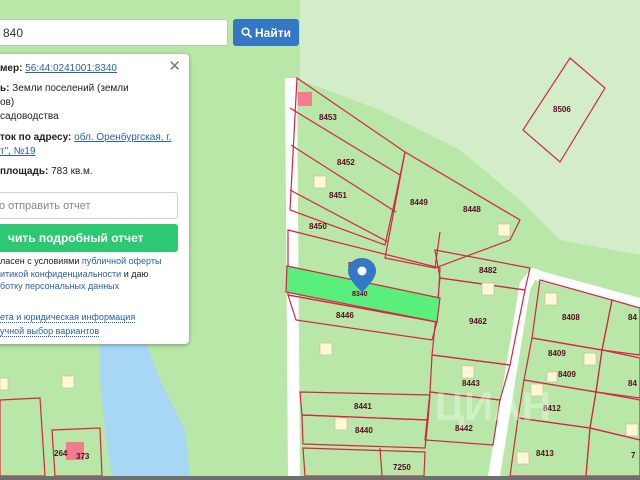  Describe the element at coordinates (29, 116) in the screenshot. I see `use-value: садоводства` at that location.